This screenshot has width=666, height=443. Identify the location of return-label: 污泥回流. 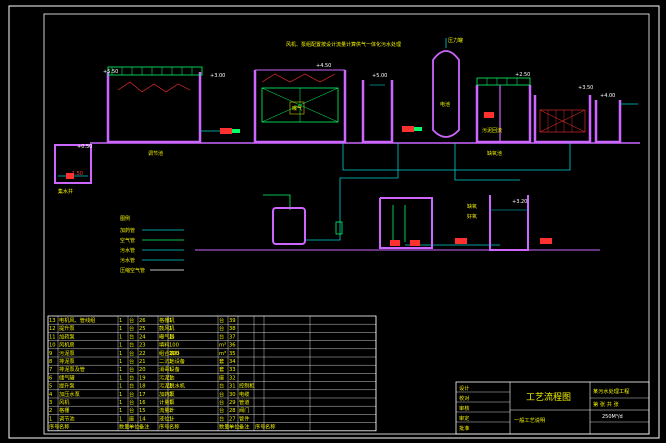
(492, 130).